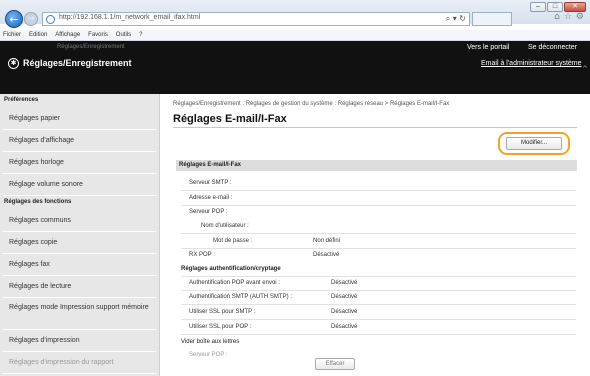 The height and width of the screenshot is (376, 590). Describe the element at coordinates (492, 19) in the screenshot. I see `browser-tab` at that location.